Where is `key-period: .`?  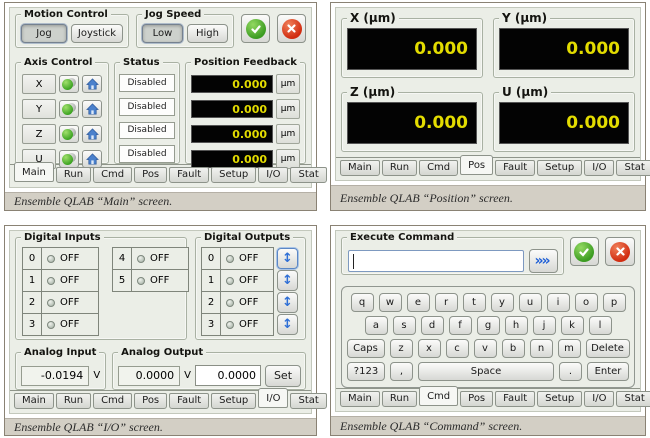 key-period: . is located at coordinates (570, 371).